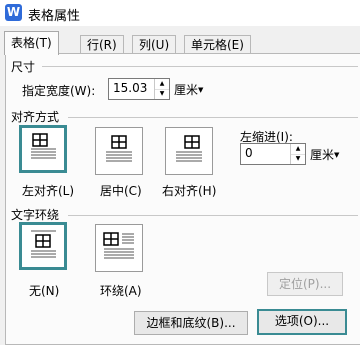  What do you see at coordinates (54, 16) in the screenshot?
I see `window-title: 表格属性` at bounding box center [54, 16].